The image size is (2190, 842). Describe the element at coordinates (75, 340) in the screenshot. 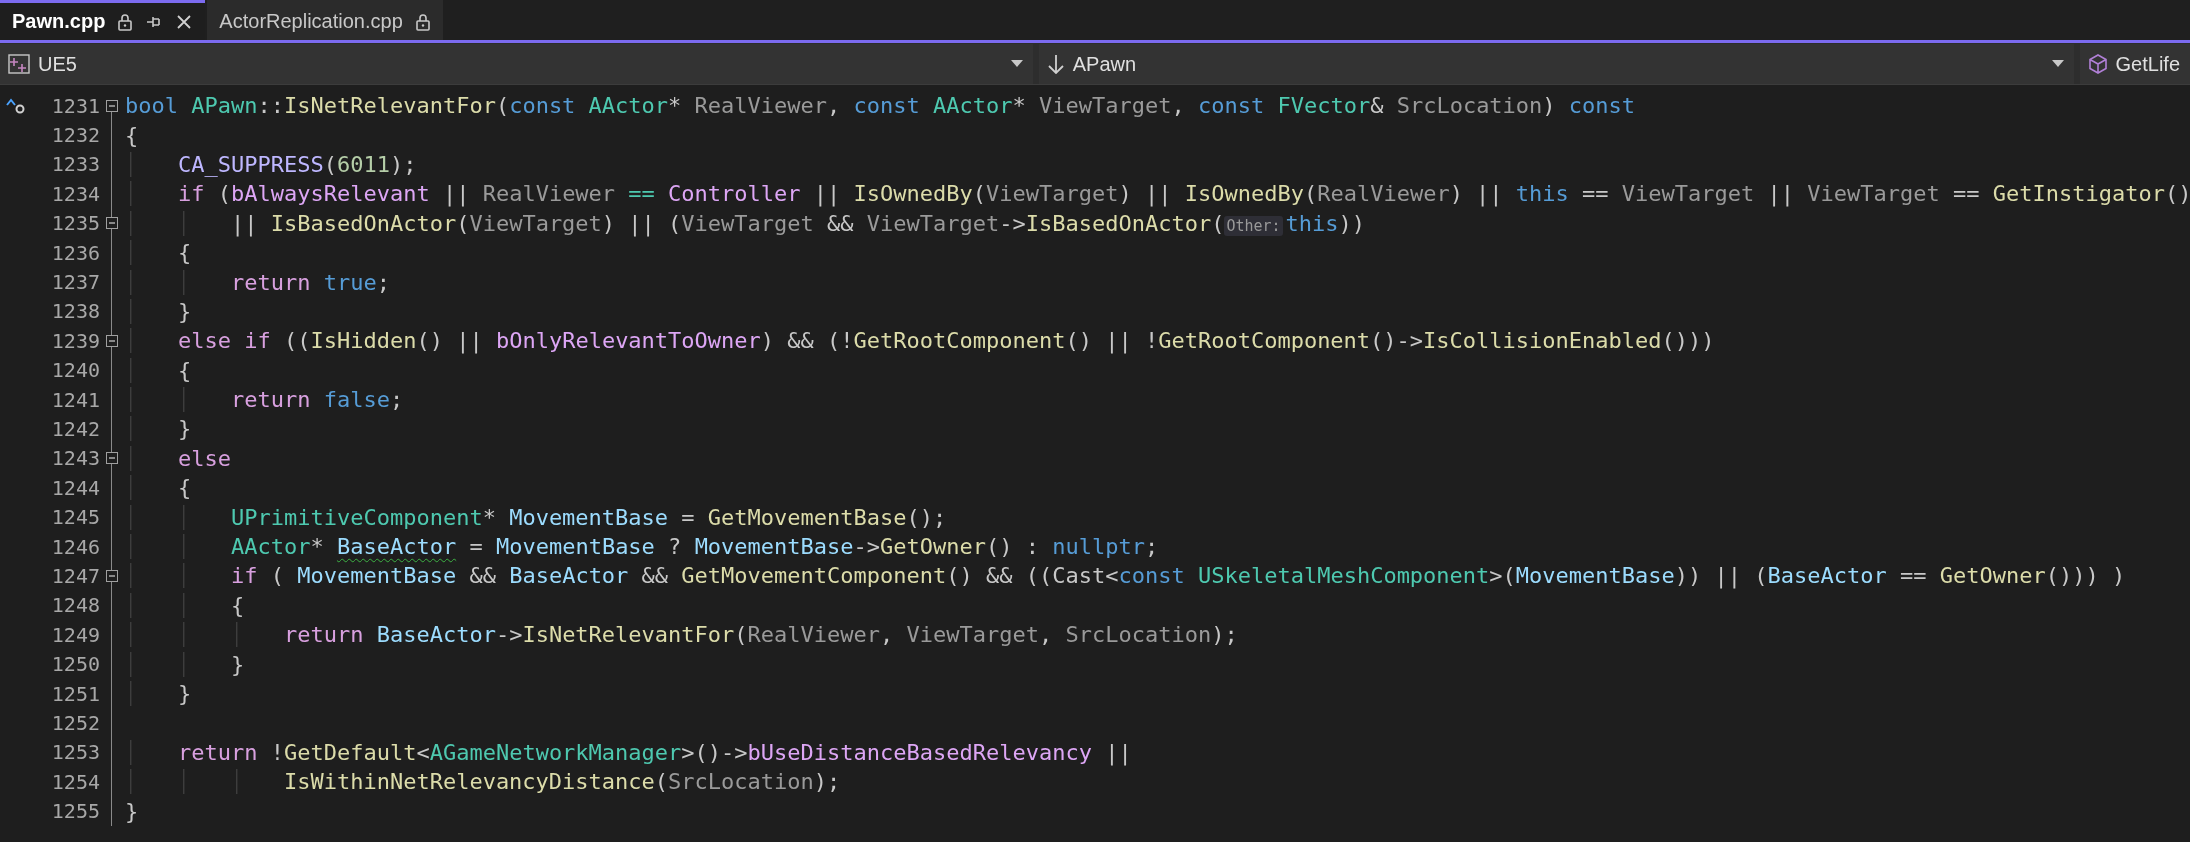

I see `line-number: 1239` at that location.